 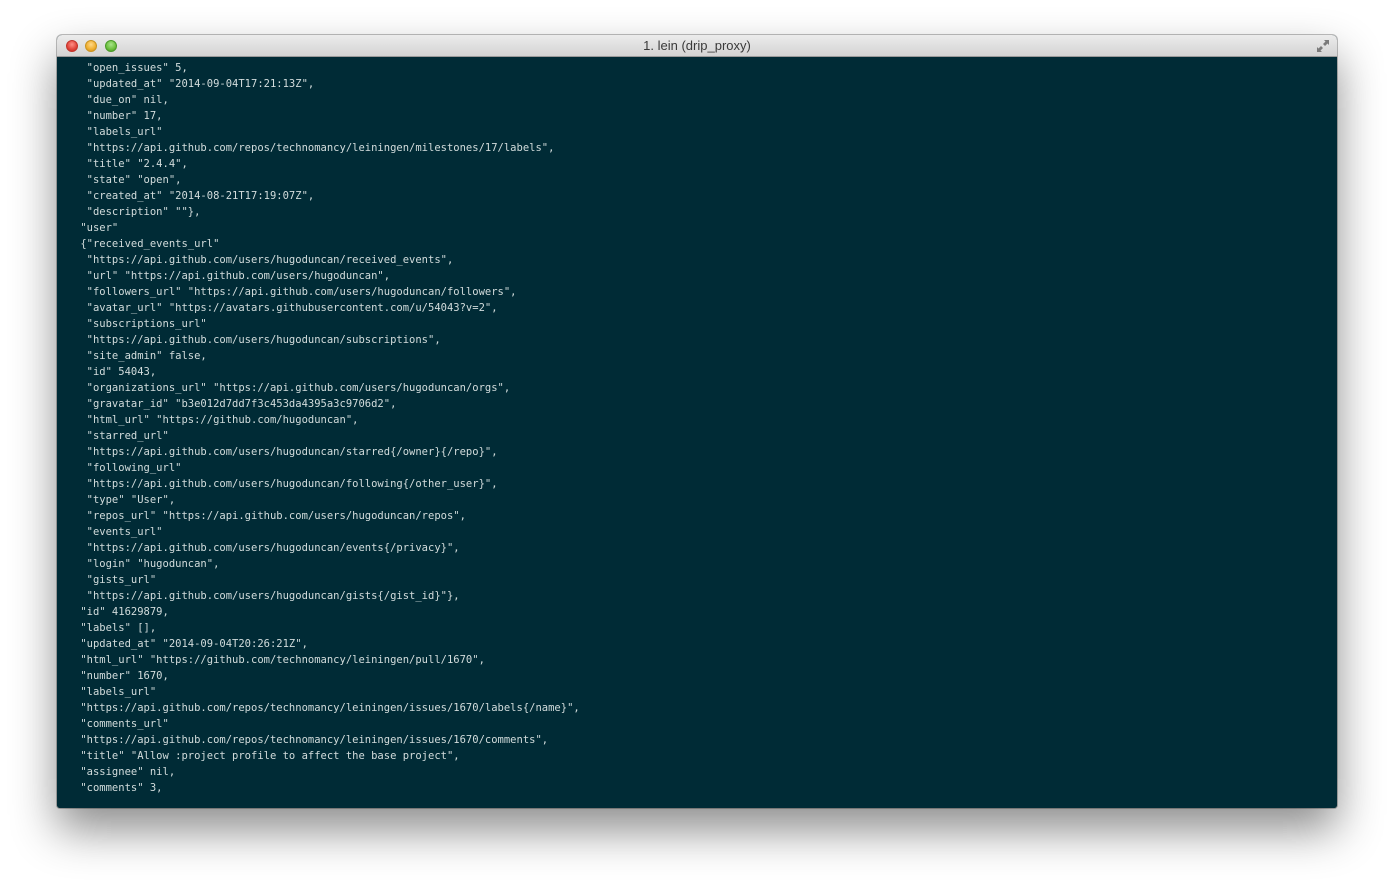 What do you see at coordinates (140, 324) in the screenshot?
I see `terminal-line: "subscriptions_url"` at bounding box center [140, 324].